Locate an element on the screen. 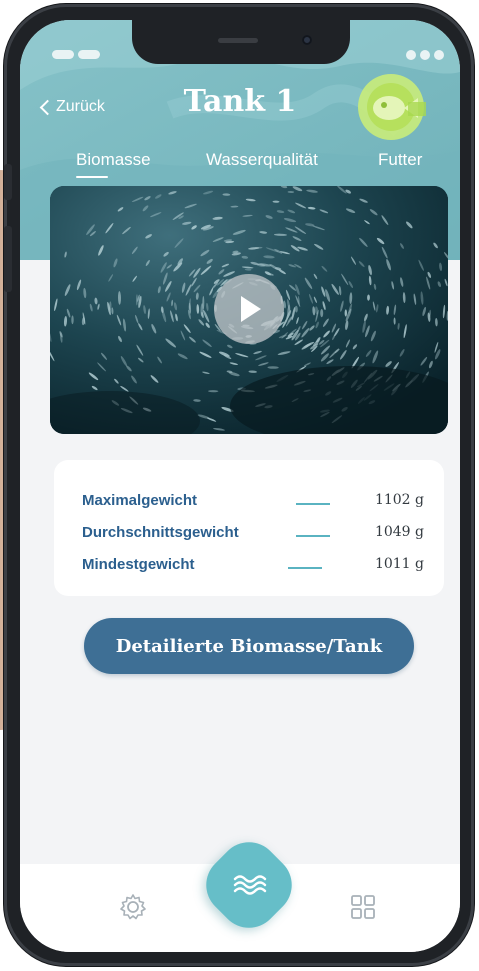 This screenshot has width=479, height=971. status-bar-right is located at coordinates (425, 55).